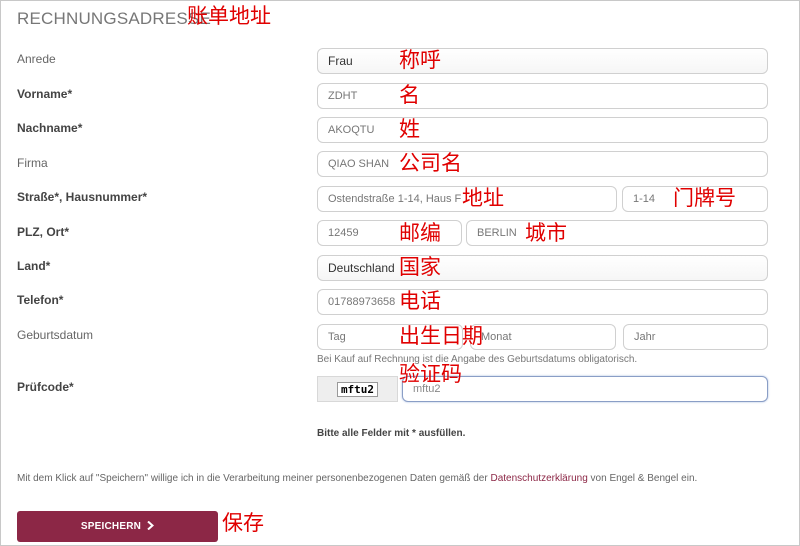  Describe the element at coordinates (359, 164) in the screenshot. I see `company-value: QIAO SHAN` at that location.